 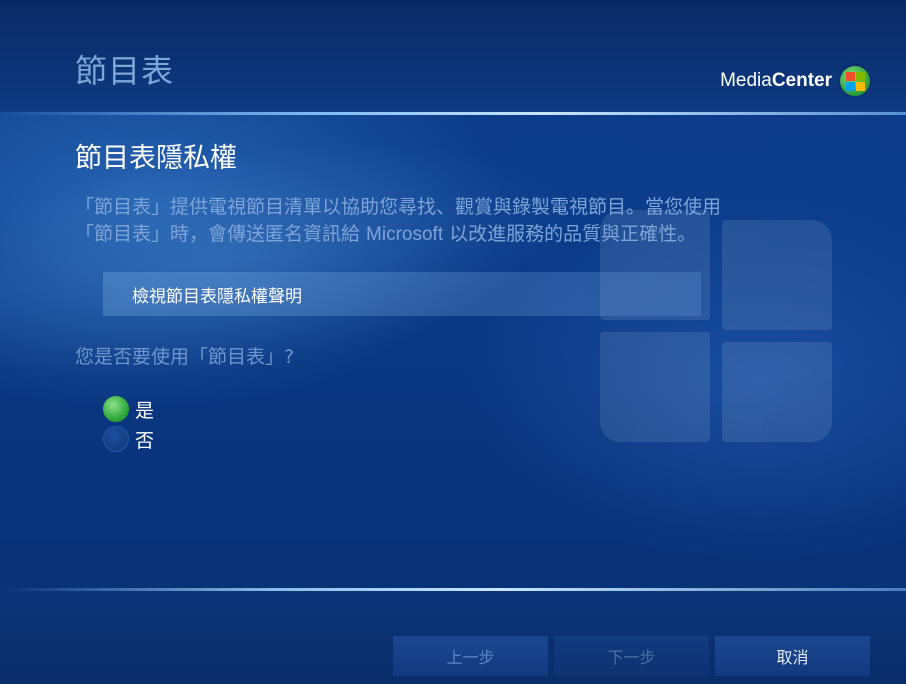 I want to click on brand-center: Center, so click(x=801, y=80).